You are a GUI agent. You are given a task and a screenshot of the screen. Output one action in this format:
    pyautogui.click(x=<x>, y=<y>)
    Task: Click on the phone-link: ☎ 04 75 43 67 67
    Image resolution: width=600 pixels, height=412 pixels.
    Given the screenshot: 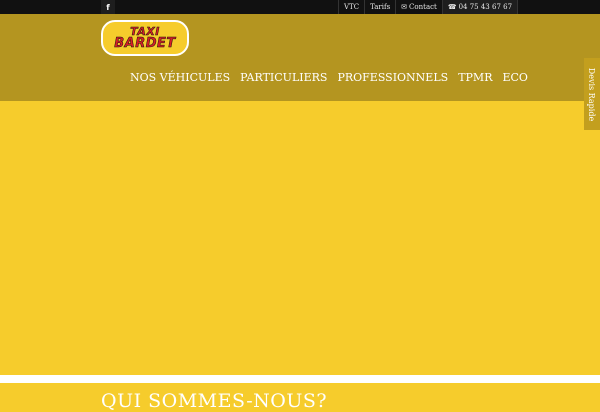 What is the action you would take?
    pyautogui.click(x=480, y=7)
    